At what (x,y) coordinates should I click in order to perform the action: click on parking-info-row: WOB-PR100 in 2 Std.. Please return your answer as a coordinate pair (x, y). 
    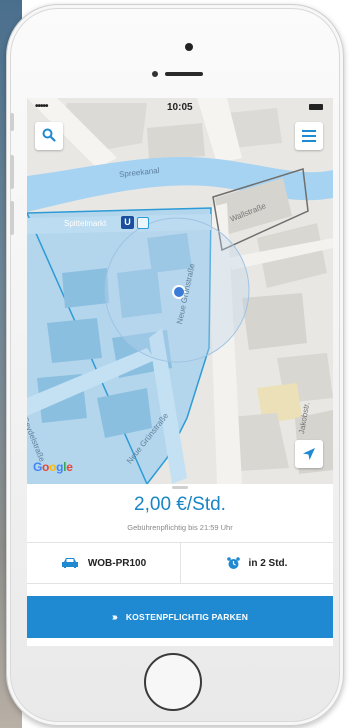
    Looking at the image, I should click on (180, 563).